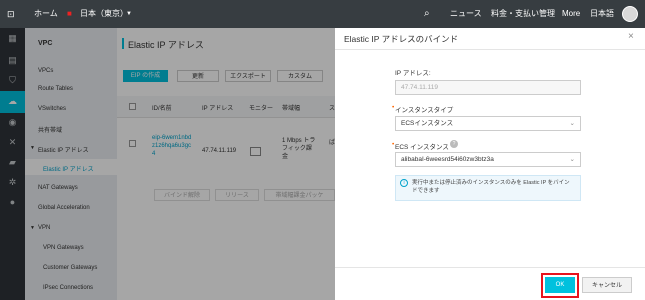 The width and height of the screenshot is (645, 300). I want to click on info-icon: i, so click(404, 183).